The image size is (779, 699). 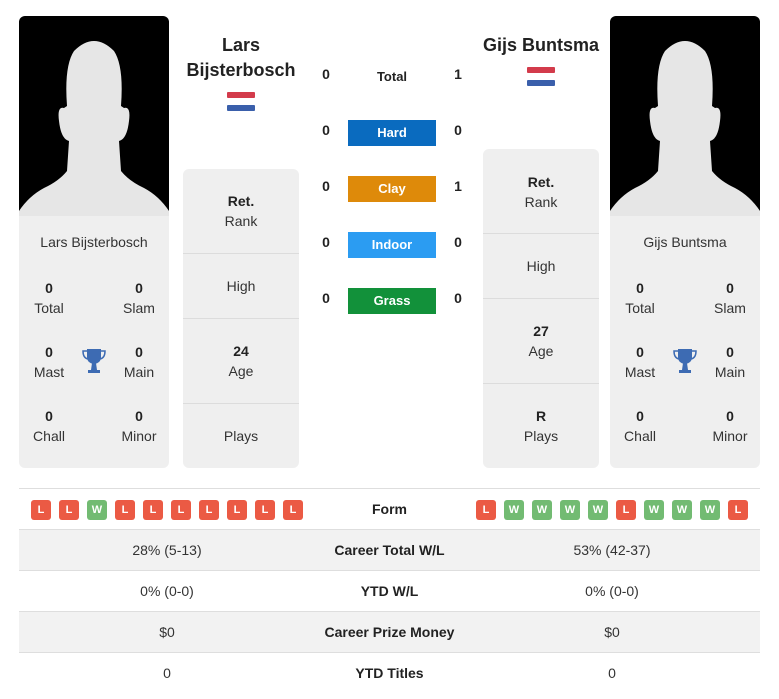 I want to click on ytd-titles-label: YTD Titles, so click(x=389, y=673).